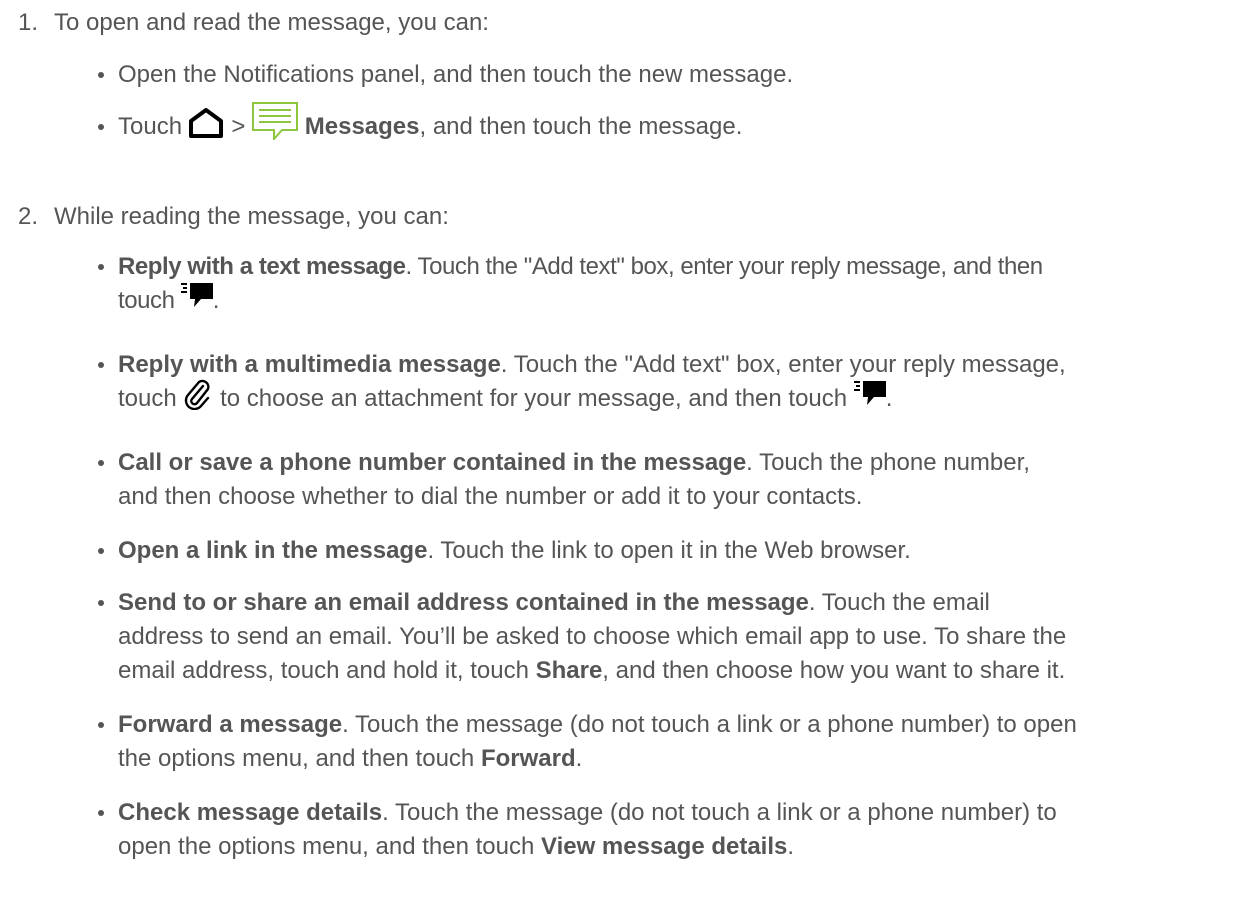 Image resolution: width=1239 pixels, height=921 pixels. Describe the element at coordinates (581, 126) in the screenshot. I see `bullet-text-after: , and then touch the message.` at that location.